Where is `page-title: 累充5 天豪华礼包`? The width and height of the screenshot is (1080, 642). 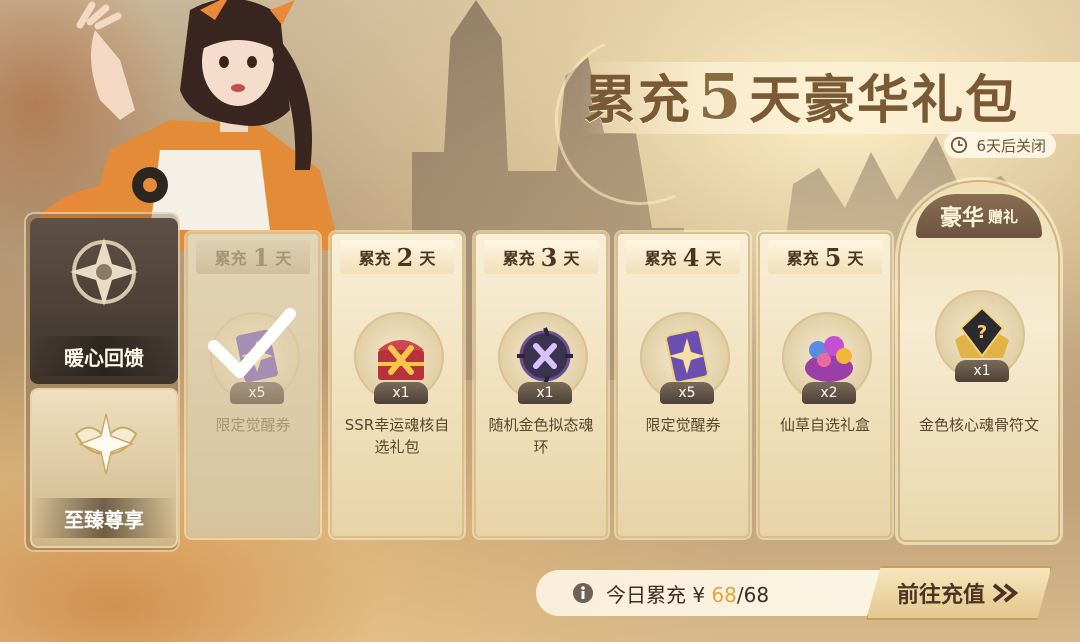
page-title: 累充5 天豪华礼包 is located at coordinates (802, 96).